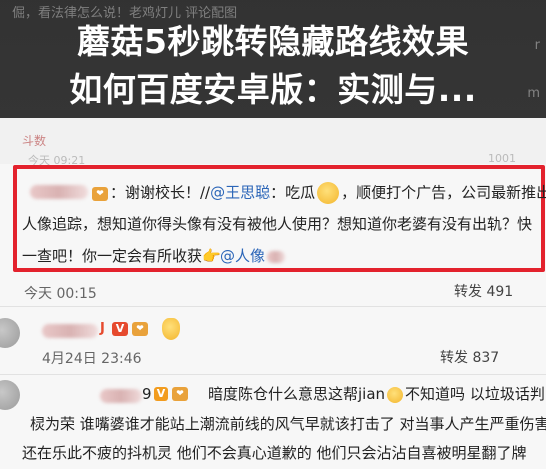 The width and height of the screenshot is (546, 469). I want to click on ghost-count: 1001, so click(502, 158).